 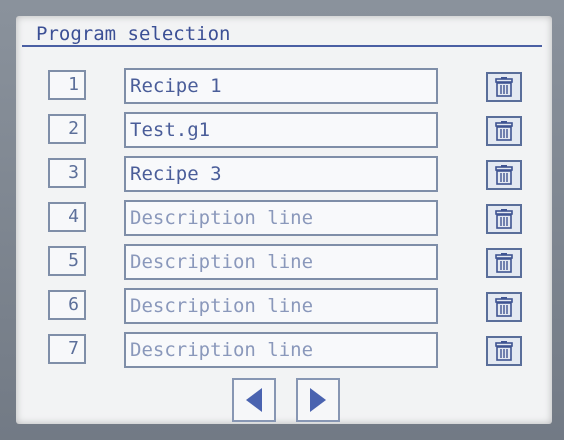 I want to click on program-number-button: 2, so click(x=67, y=129).